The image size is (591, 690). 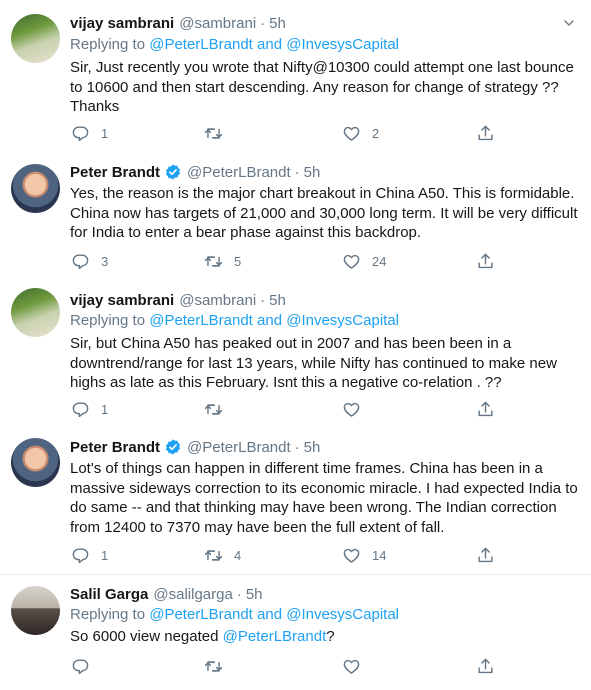 What do you see at coordinates (238, 555) in the screenshot?
I see `retweet-count: 4` at bounding box center [238, 555].